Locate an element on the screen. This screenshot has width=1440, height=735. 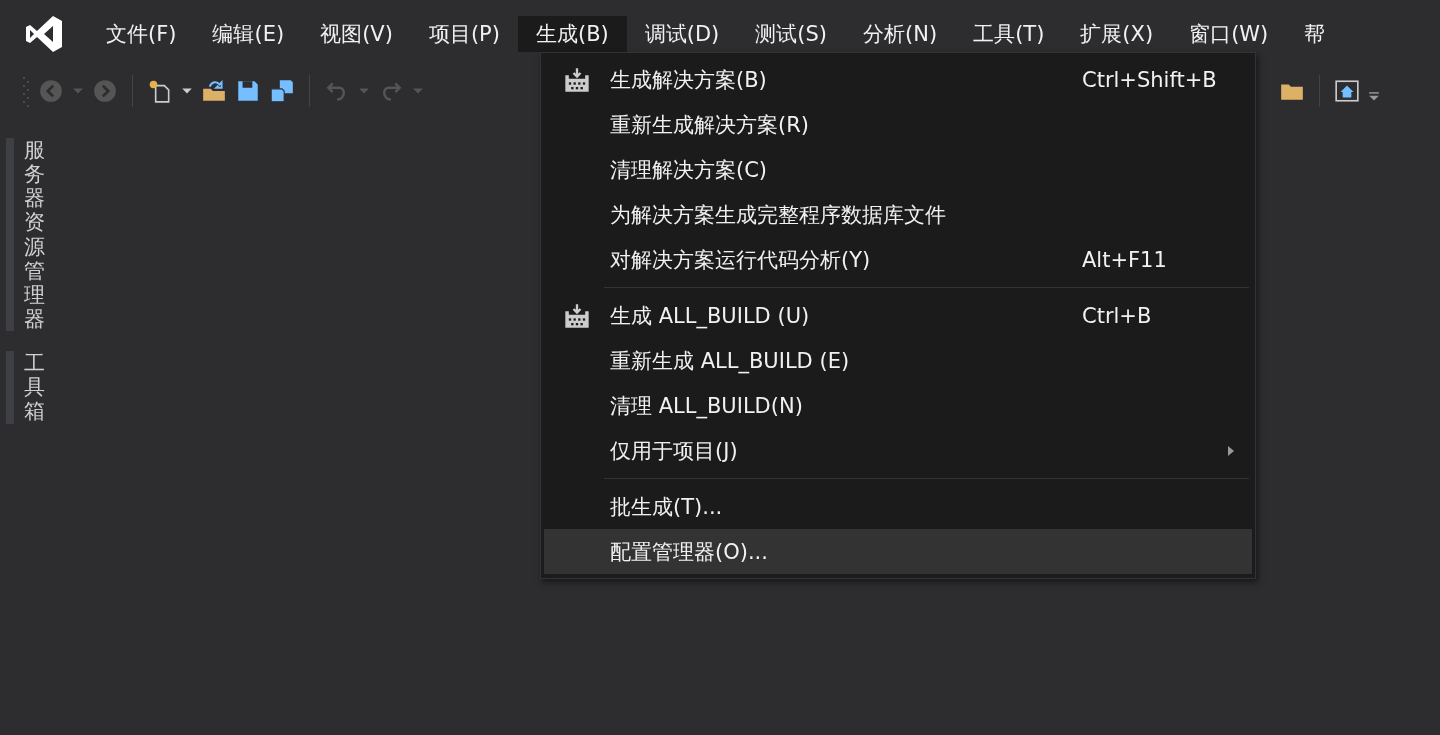
save-all-icon is located at coordinates (282, 91).